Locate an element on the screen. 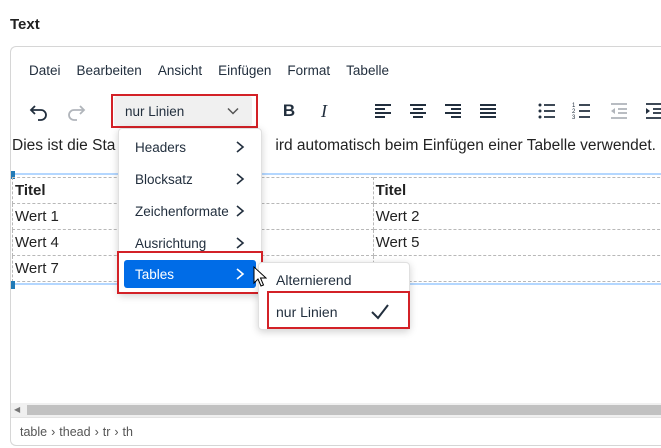 This screenshot has height=448, width=661. path-item: tr is located at coordinates (107, 432).